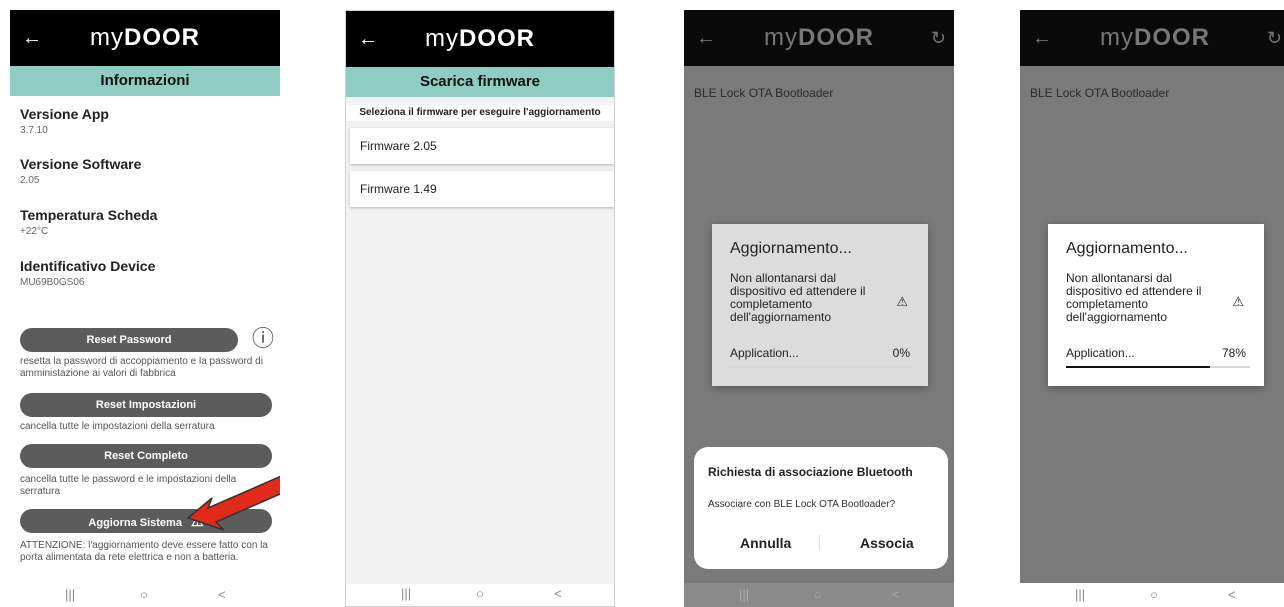 Image resolution: width=1284 pixels, height=607 pixels. I want to click on button-separator, so click(819, 542).